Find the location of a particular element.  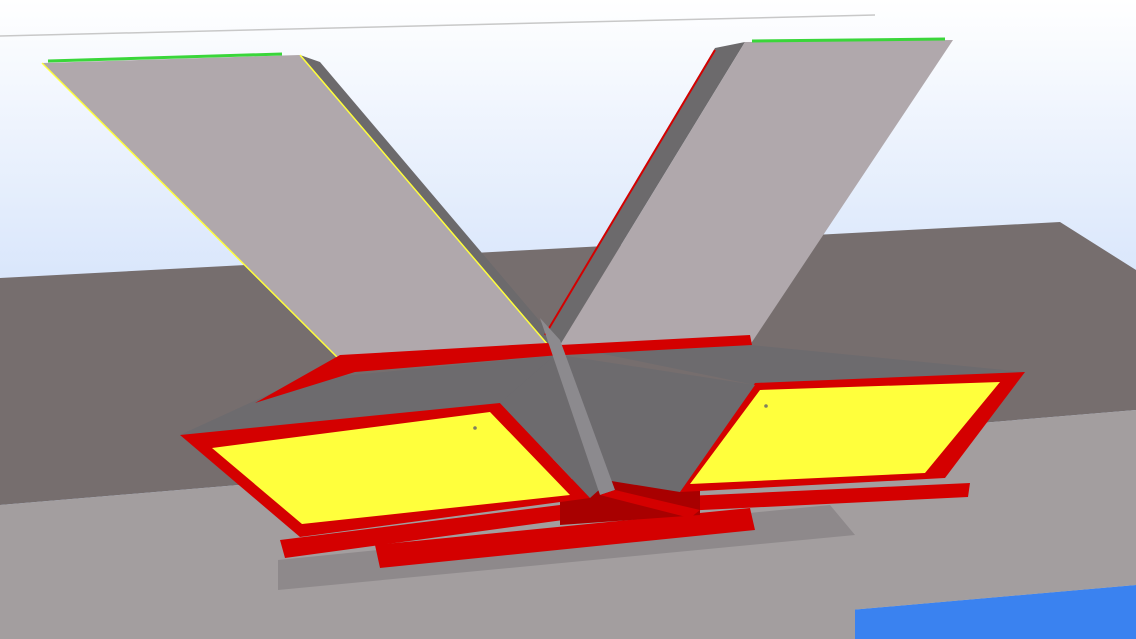

right-bolt-marker is located at coordinates (766, 406).